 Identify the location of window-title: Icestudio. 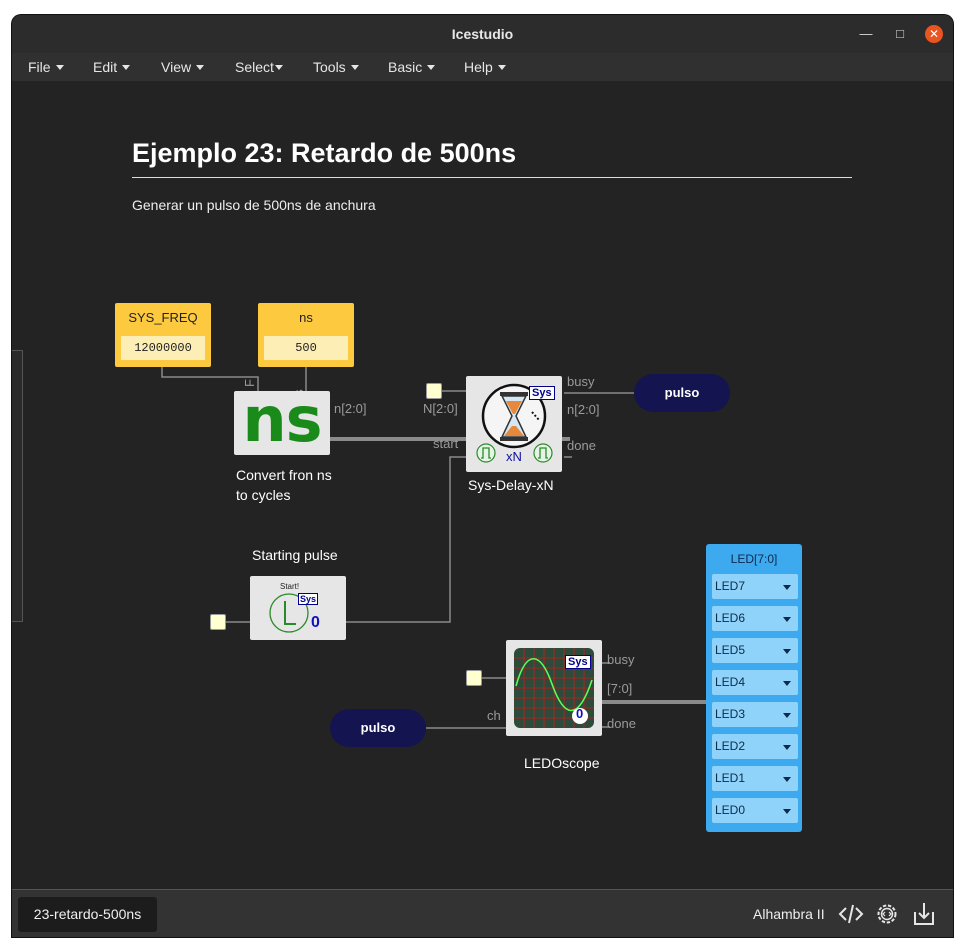
(482, 34).